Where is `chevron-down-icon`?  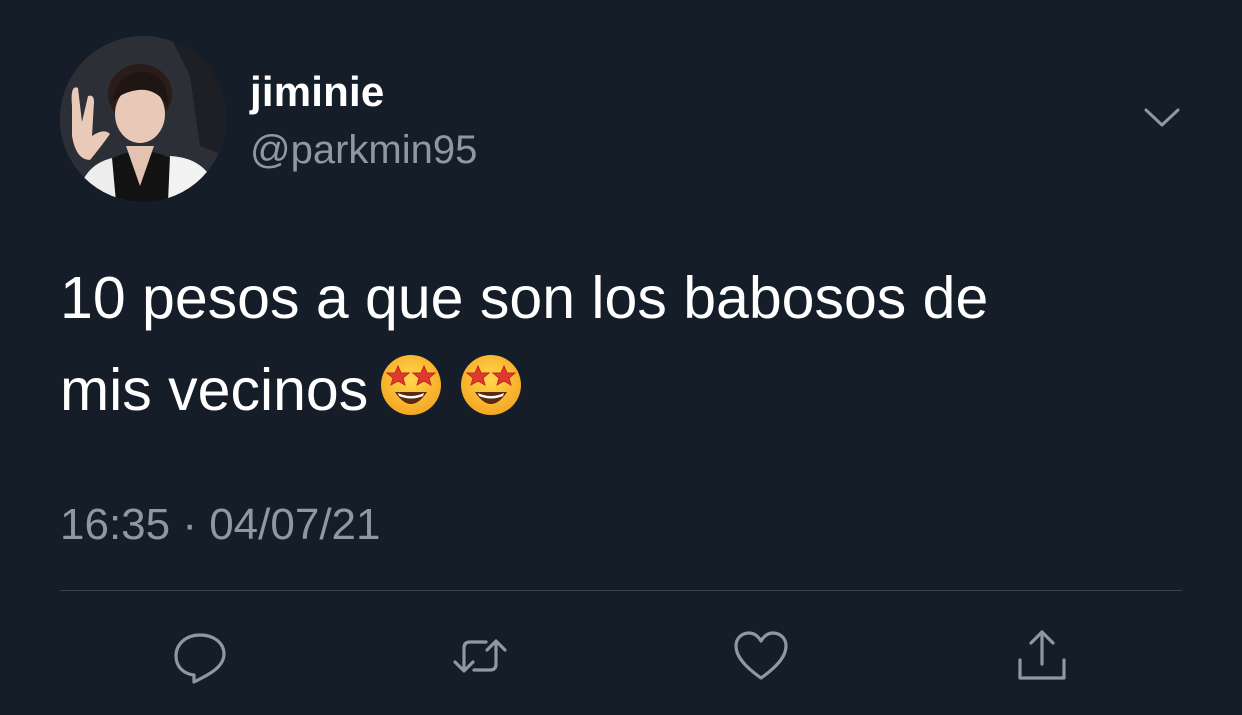 chevron-down-icon is located at coordinates (1162, 118).